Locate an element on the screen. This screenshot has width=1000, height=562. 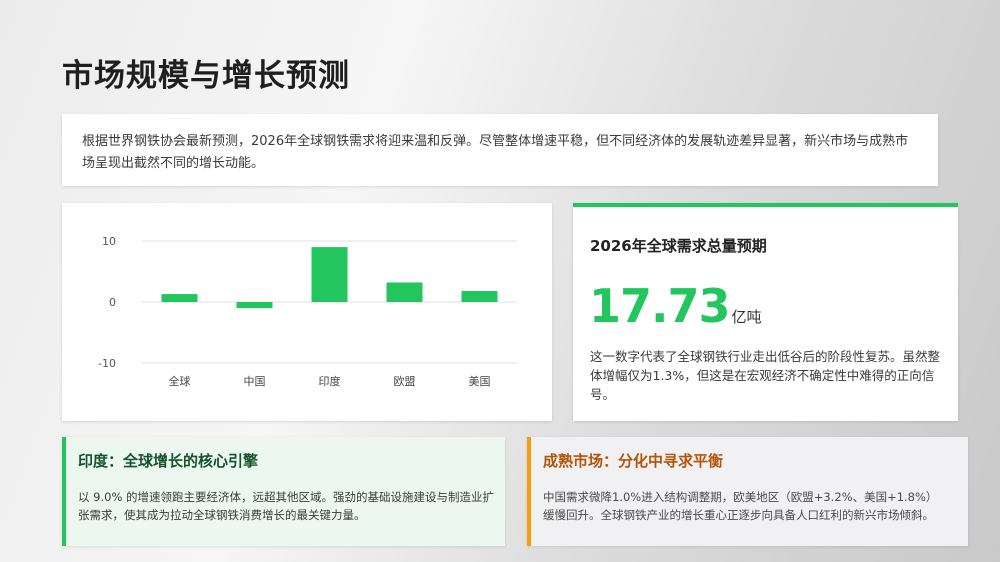
category-label: 美国 is located at coordinates (480, 381).